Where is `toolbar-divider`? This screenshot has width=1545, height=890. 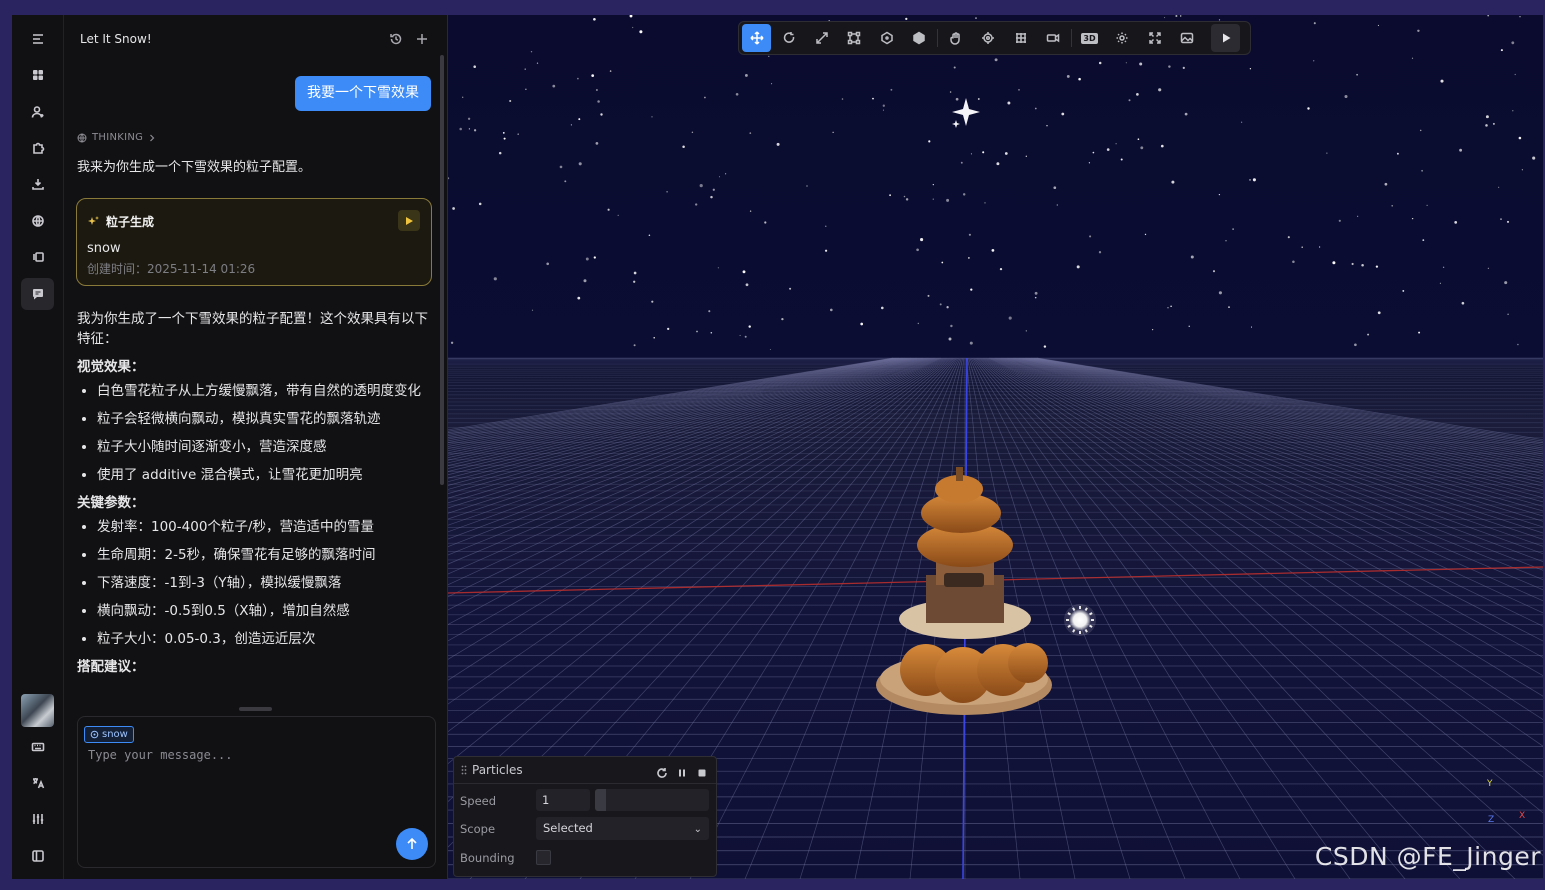
toolbar-divider is located at coordinates (937, 38).